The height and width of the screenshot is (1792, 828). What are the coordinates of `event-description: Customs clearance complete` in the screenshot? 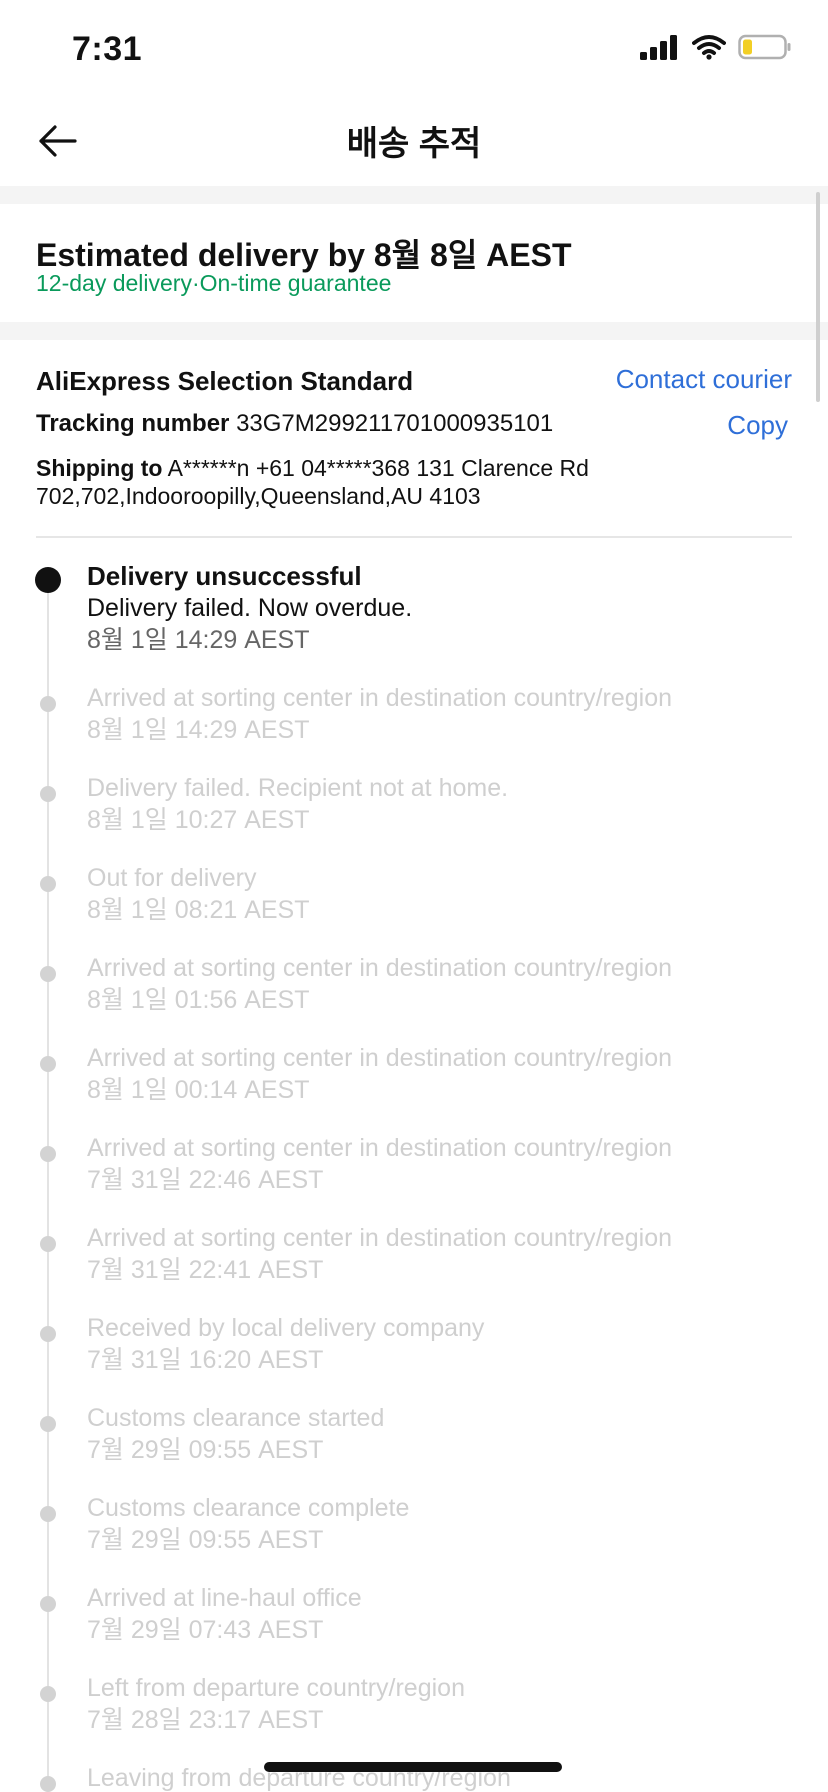 It's located at (248, 1508).